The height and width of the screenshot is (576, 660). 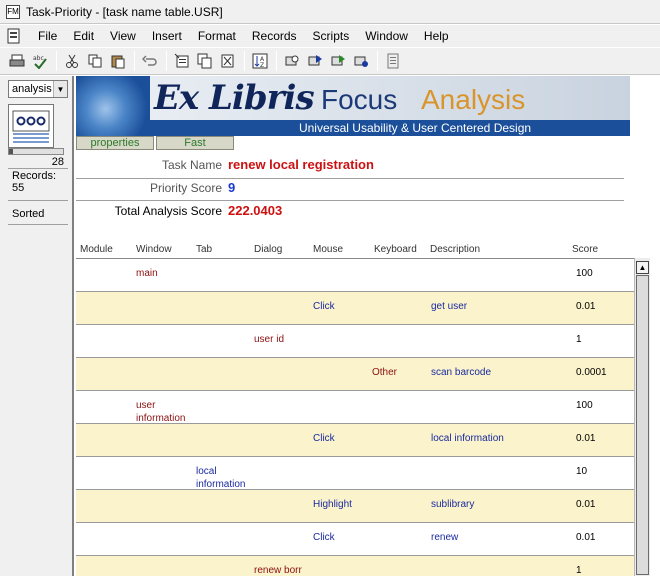 What do you see at coordinates (11, 151) in the screenshot?
I see `record-slider-thumb` at bounding box center [11, 151].